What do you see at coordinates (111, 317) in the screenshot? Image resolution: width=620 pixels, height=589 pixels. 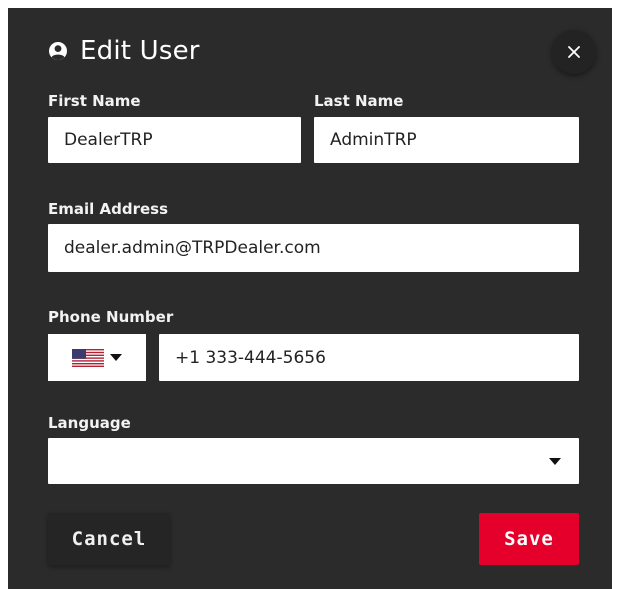 I see `phone-label: Phone Number` at bounding box center [111, 317].